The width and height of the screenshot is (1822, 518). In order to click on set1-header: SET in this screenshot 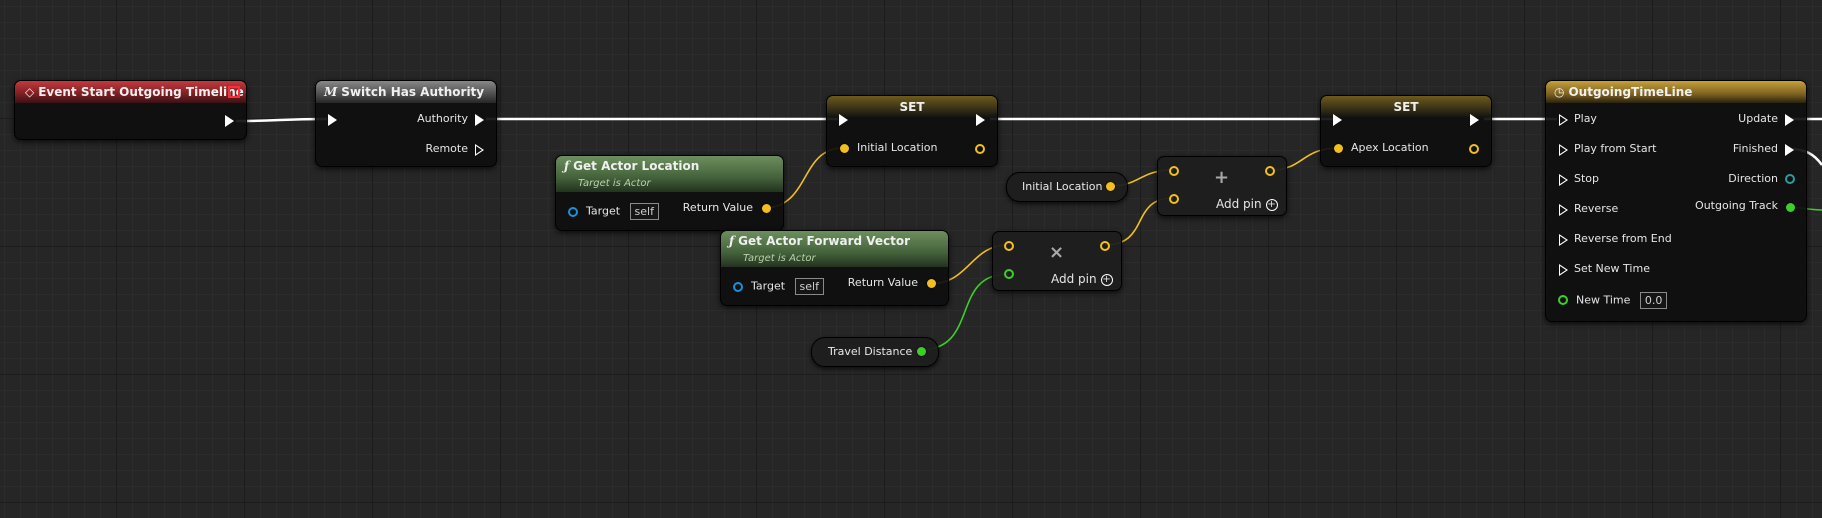, I will do `click(912, 107)`.